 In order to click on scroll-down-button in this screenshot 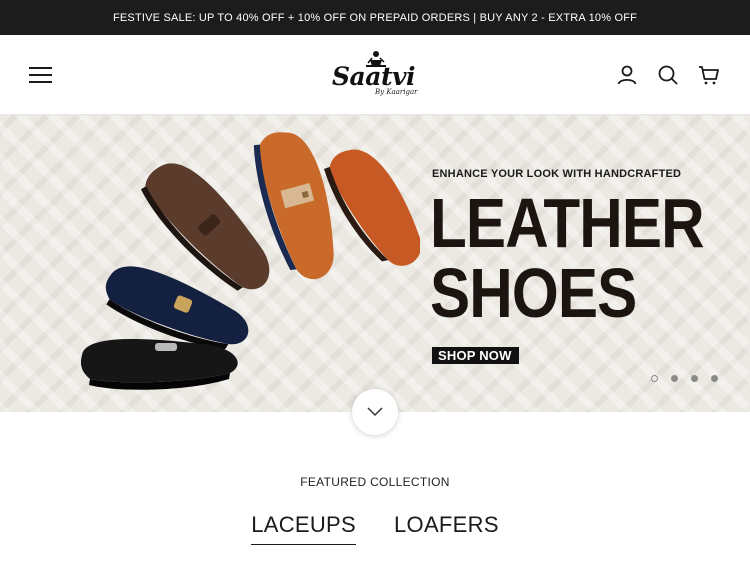, I will do `click(375, 412)`.